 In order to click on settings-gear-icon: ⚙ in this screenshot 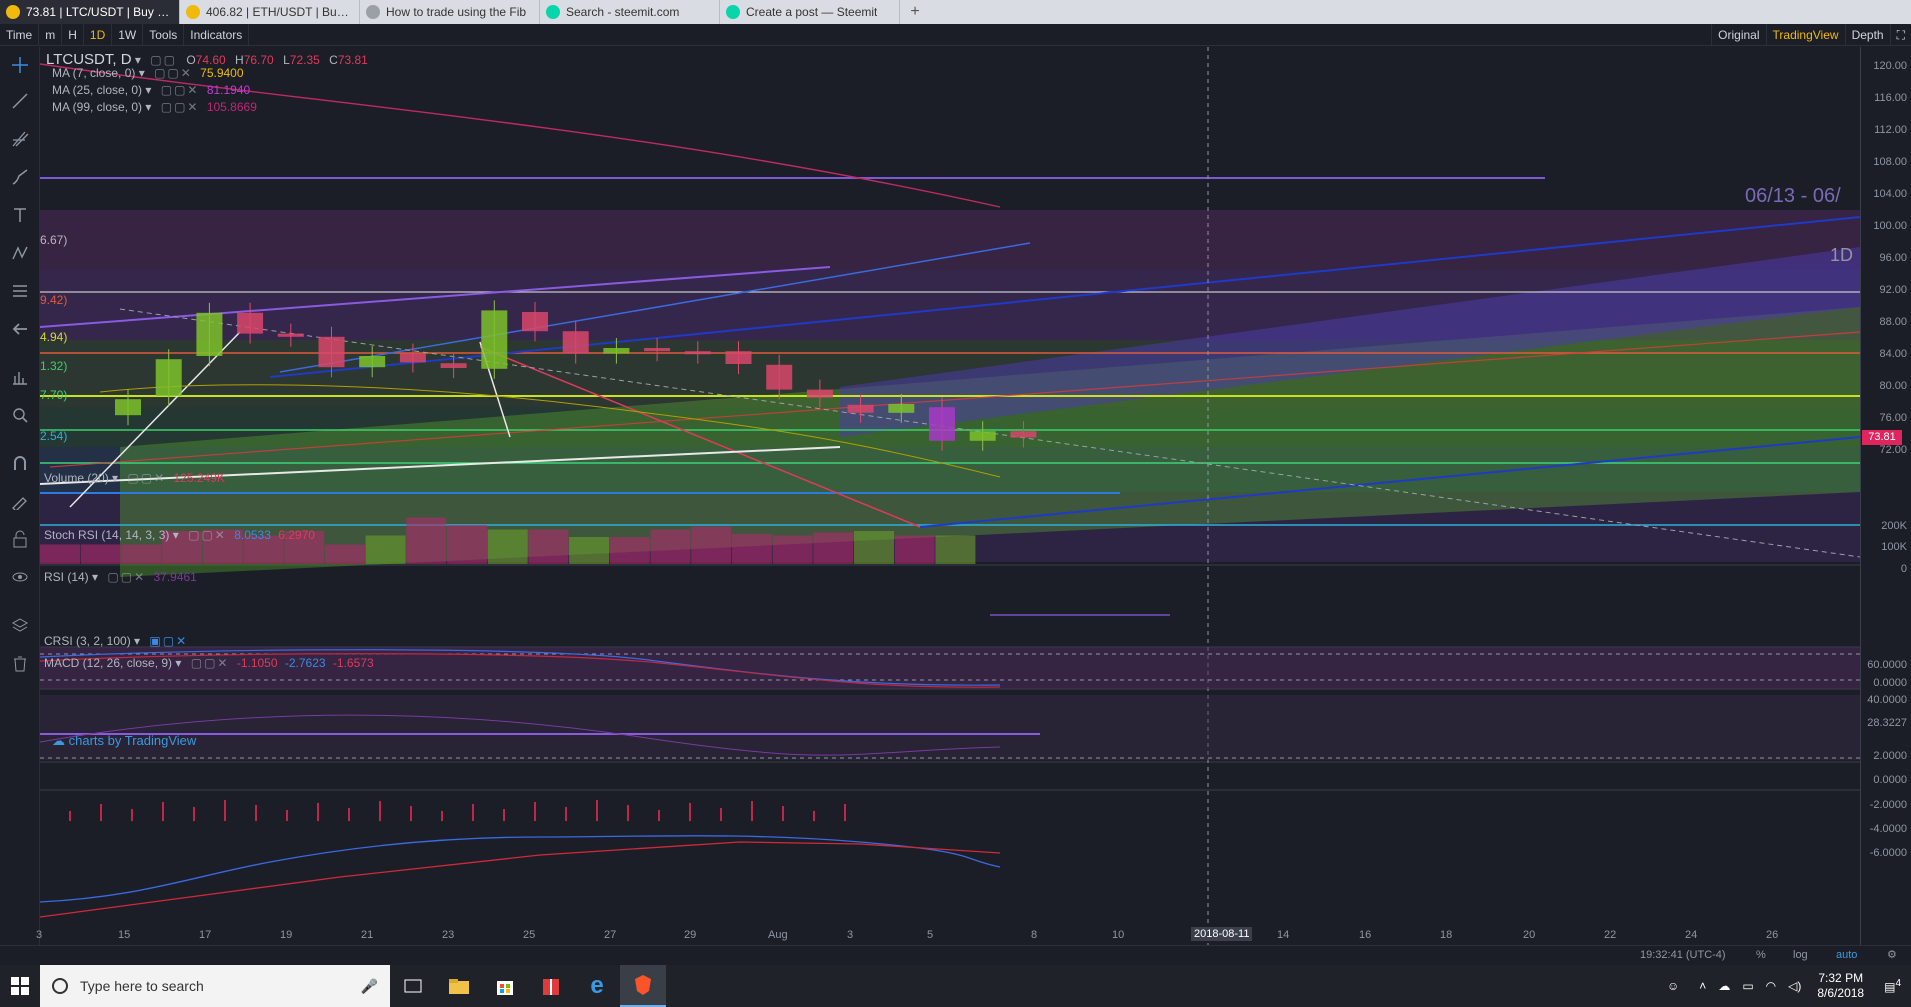, I will do `click(1892, 954)`.